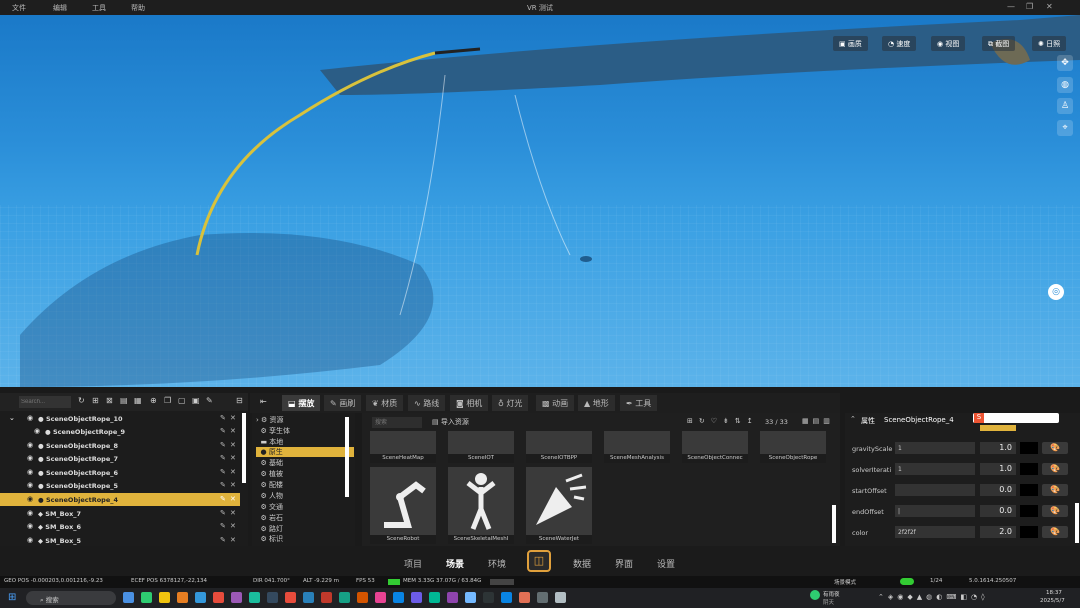  I want to click on tab-light: ♁ 灯光, so click(510, 403).